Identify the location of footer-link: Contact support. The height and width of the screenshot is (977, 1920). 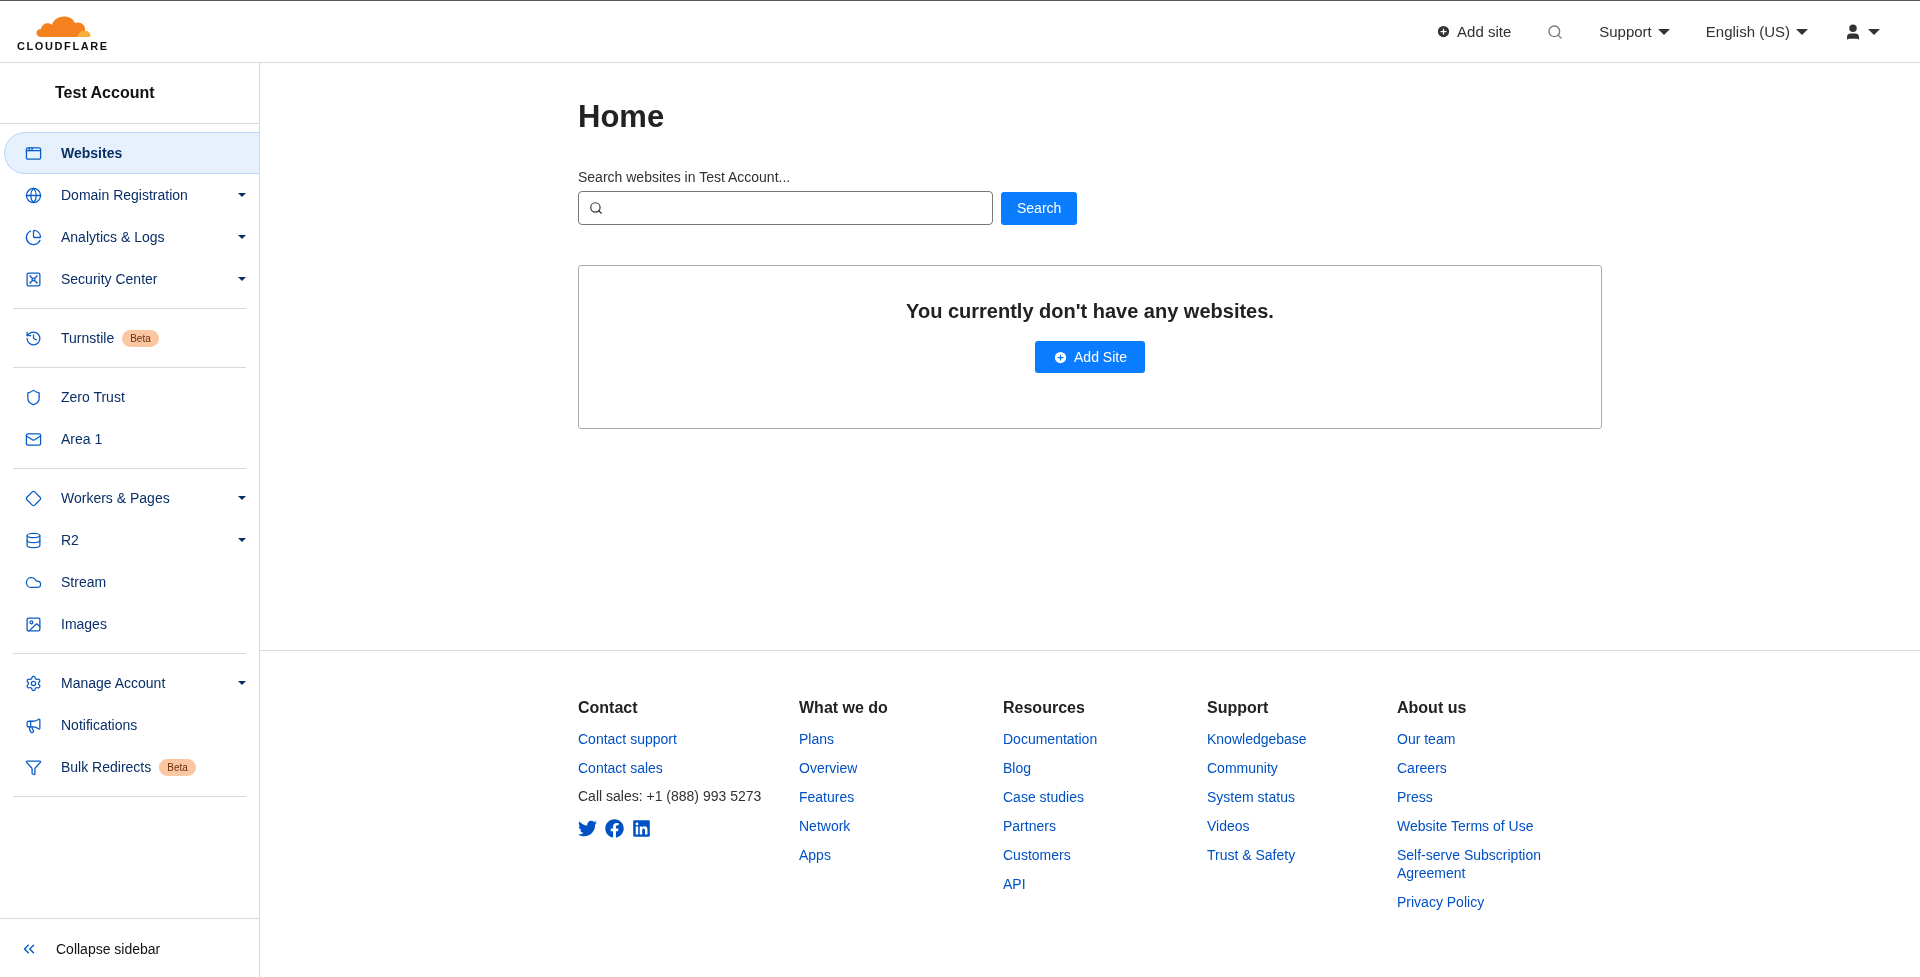
(627, 739).